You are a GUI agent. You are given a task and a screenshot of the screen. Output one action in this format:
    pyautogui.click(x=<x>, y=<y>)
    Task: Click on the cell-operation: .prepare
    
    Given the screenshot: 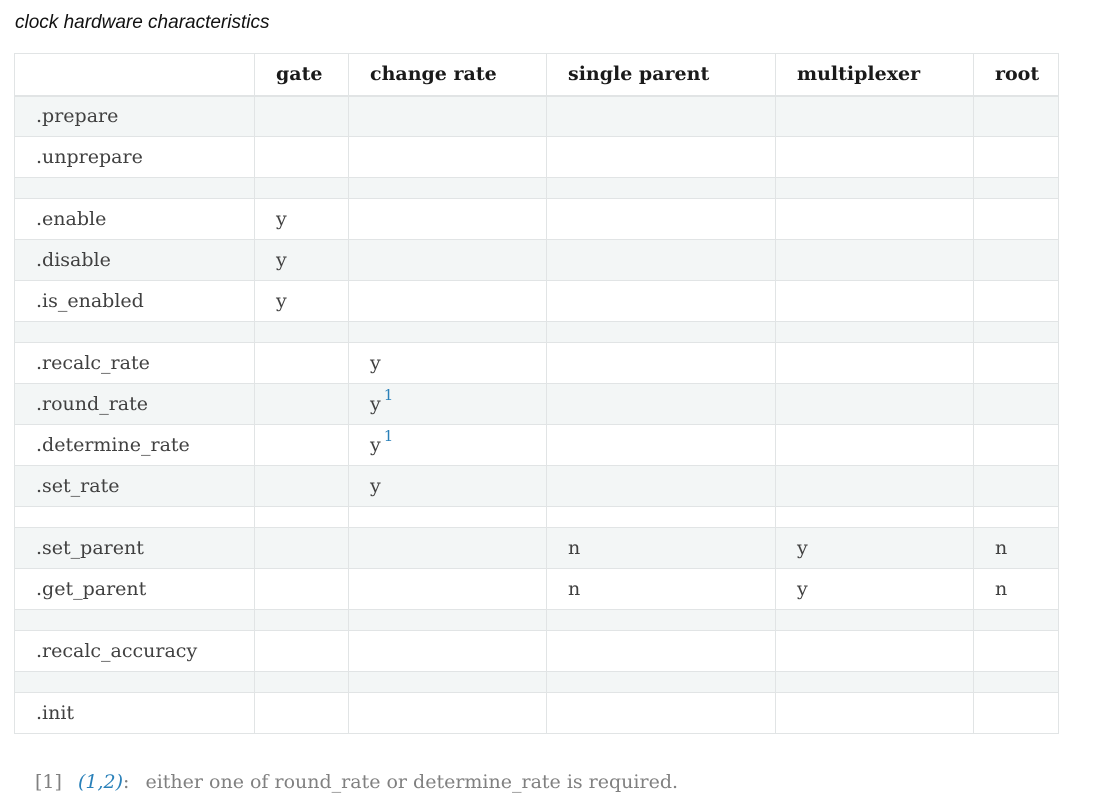 What is the action you would take?
    pyautogui.click(x=134, y=116)
    